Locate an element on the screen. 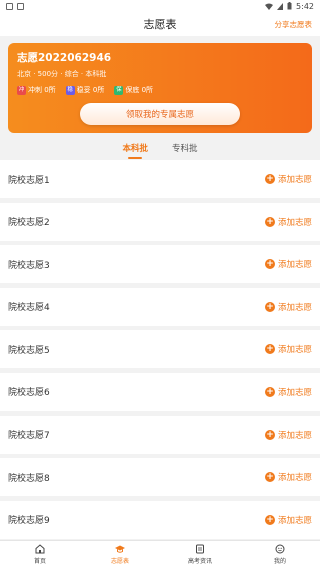 Image resolution: width=320 pixels, height=568 pixels. claim-volunteer-button: 领取我的专属志愿 is located at coordinates (160, 114).